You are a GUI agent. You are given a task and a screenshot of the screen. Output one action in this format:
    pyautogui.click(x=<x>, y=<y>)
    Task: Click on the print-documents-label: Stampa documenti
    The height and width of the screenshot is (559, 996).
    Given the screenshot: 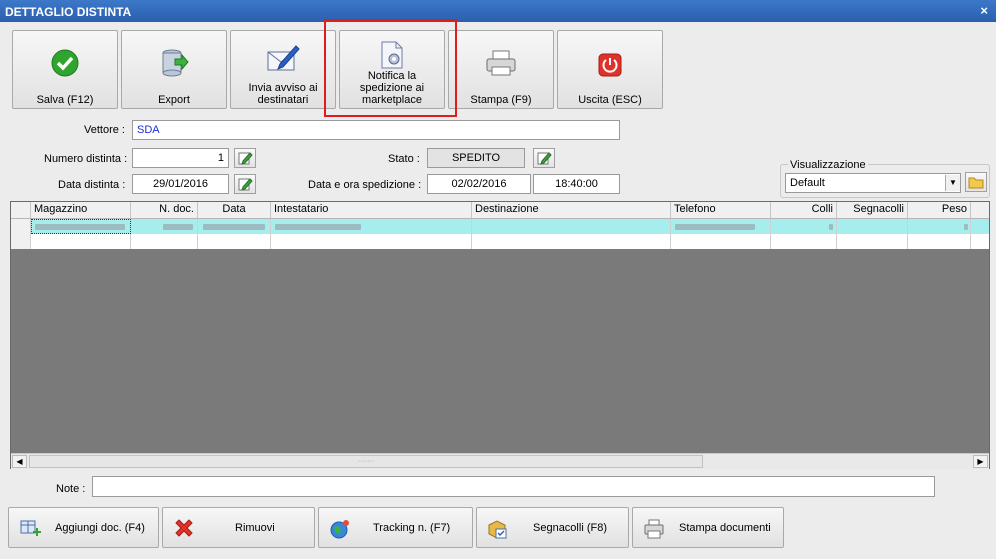 What is the action you would take?
    pyautogui.click(x=725, y=528)
    